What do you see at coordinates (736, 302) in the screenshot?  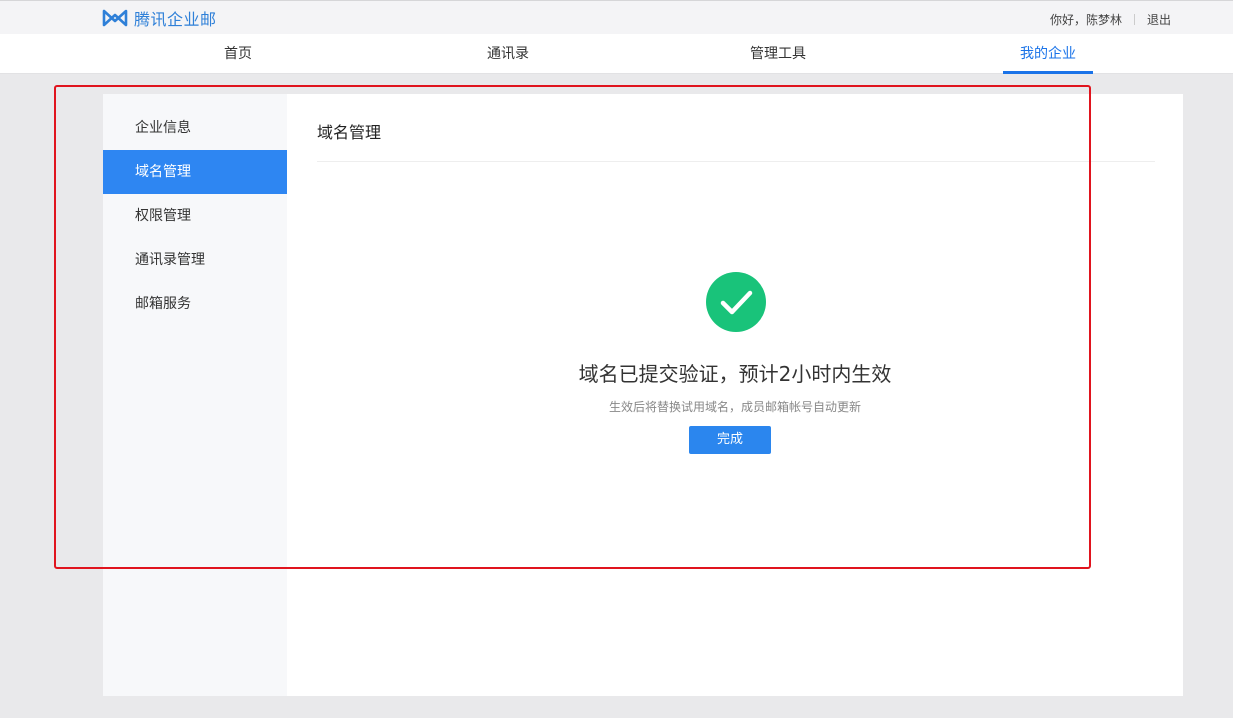 I see `check-circle-icon` at bounding box center [736, 302].